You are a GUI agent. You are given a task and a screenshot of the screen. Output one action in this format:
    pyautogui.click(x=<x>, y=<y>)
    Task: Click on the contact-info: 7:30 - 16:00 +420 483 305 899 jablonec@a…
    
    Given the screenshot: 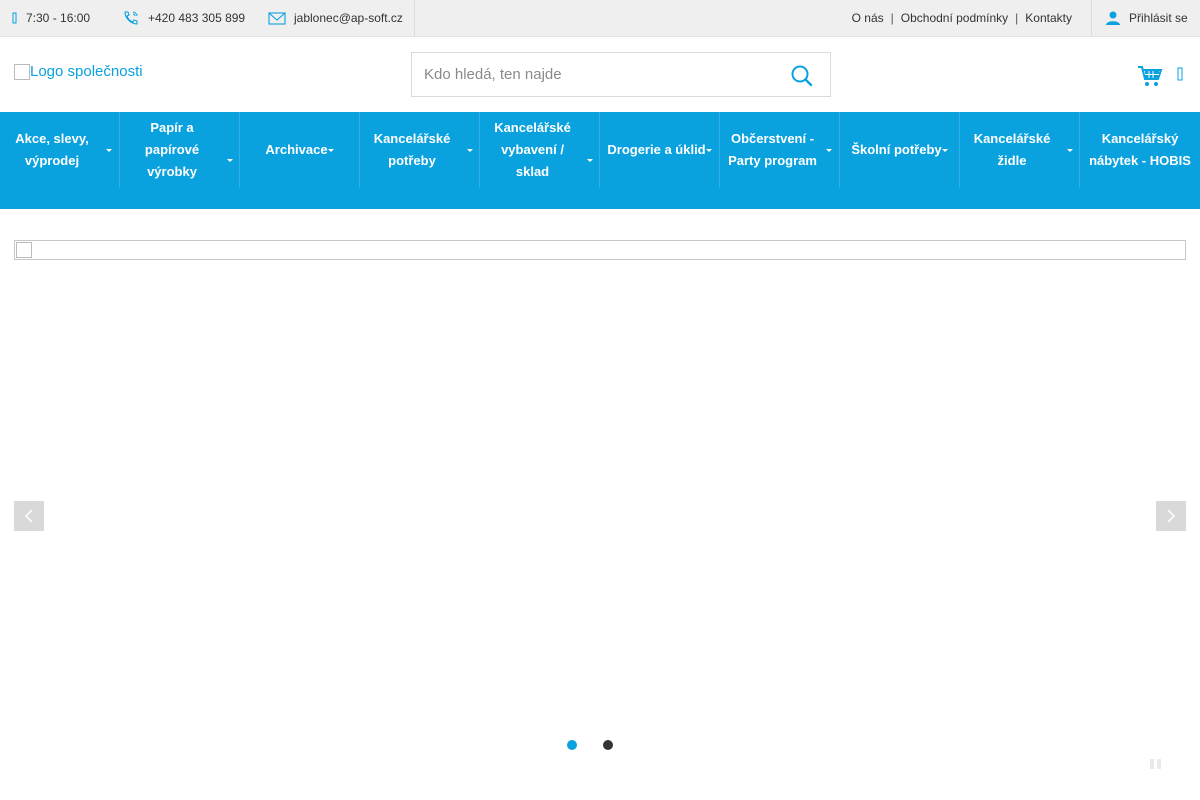 What is the action you would take?
    pyautogui.click(x=207, y=18)
    